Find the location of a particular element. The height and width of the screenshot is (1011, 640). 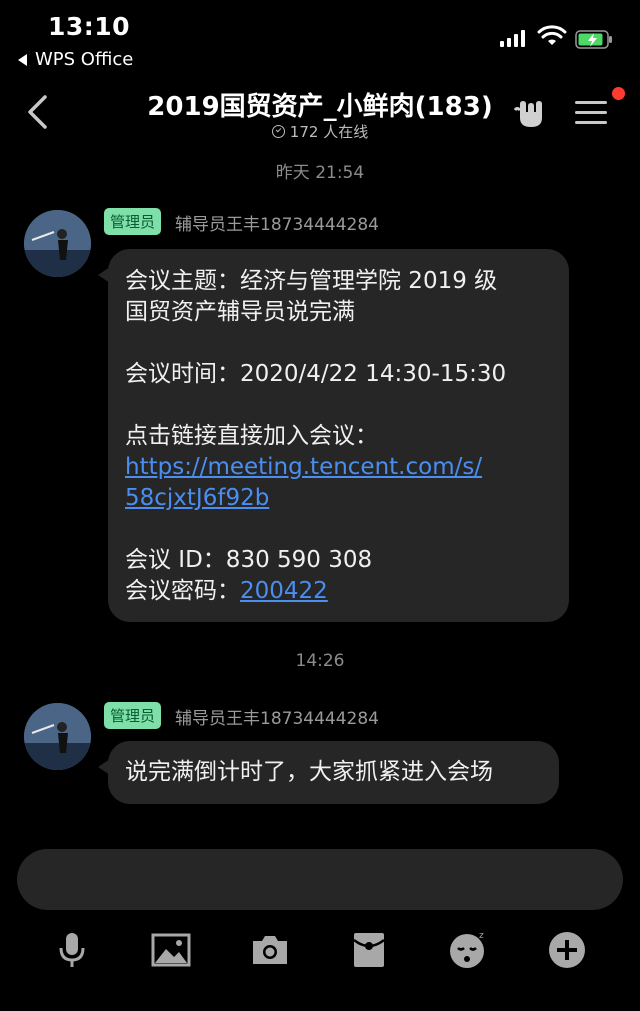

meeting-password-link: 200422 is located at coordinates (284, 591).